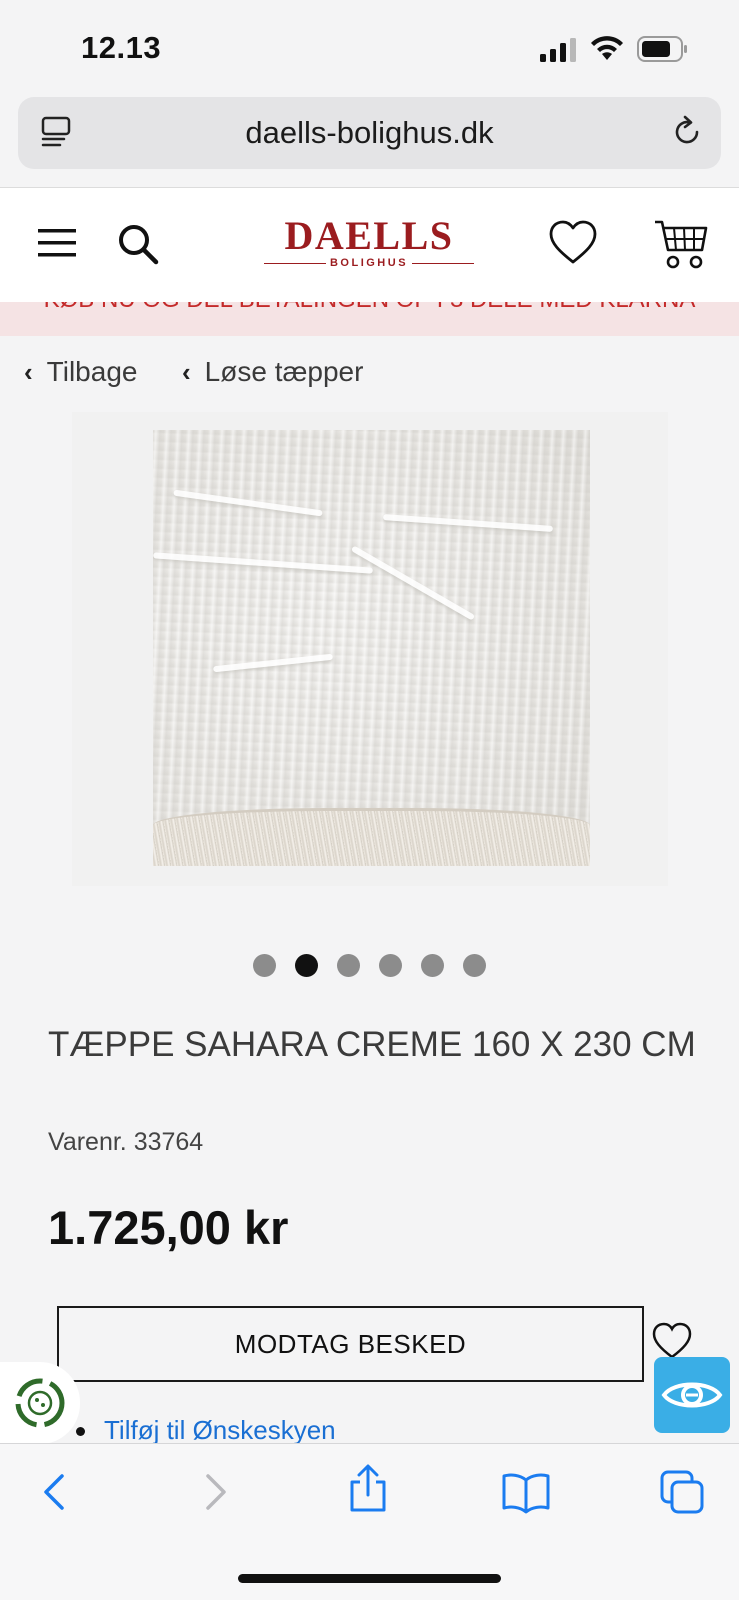 This screenshot has width=739, height=1600. I want to click on status-bar: 12.13, so click(369, 47).